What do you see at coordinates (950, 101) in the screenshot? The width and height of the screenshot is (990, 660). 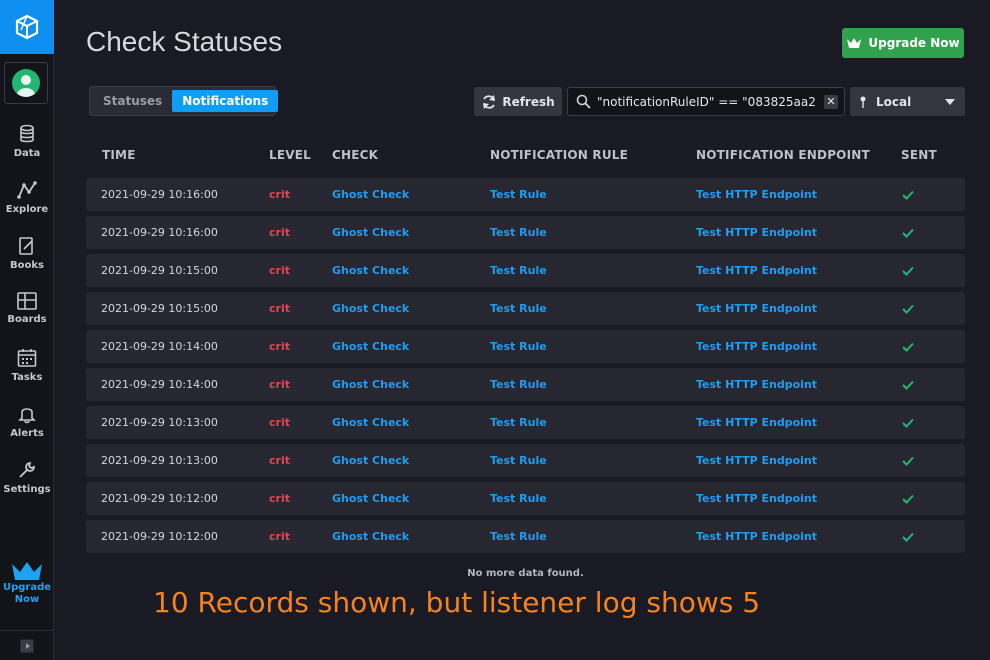 I see `chevron-down-icon` at bounding box center [950, 101].